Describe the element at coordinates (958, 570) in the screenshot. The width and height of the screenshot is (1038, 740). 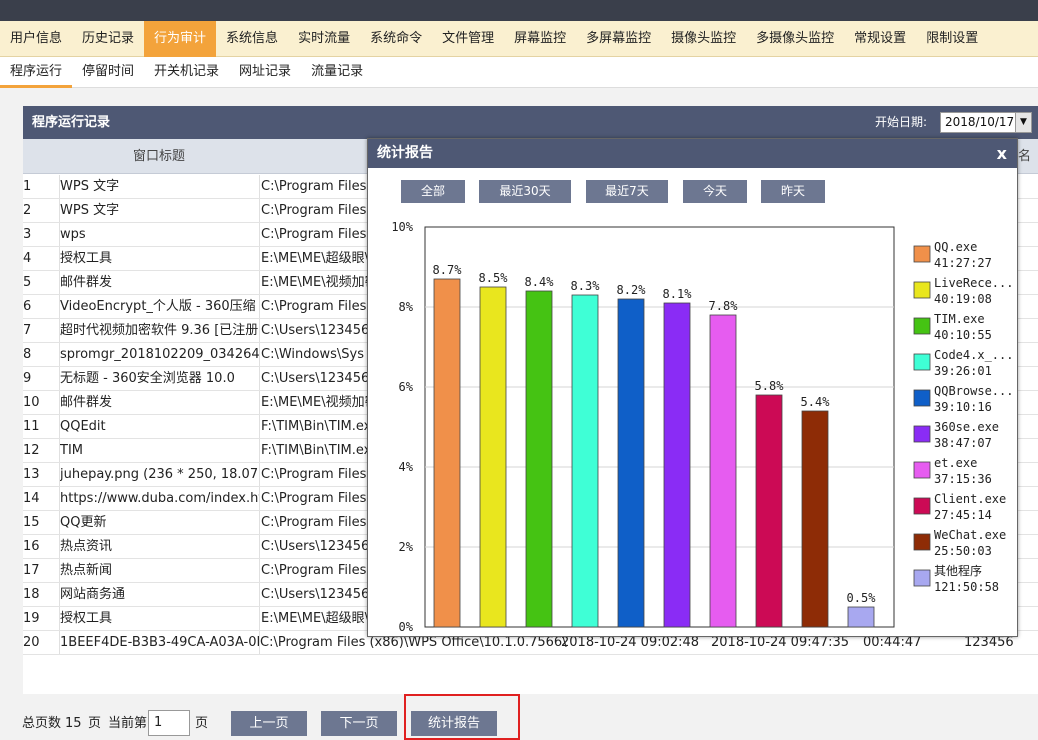
I see `legend-label: 其他程序` at that location.